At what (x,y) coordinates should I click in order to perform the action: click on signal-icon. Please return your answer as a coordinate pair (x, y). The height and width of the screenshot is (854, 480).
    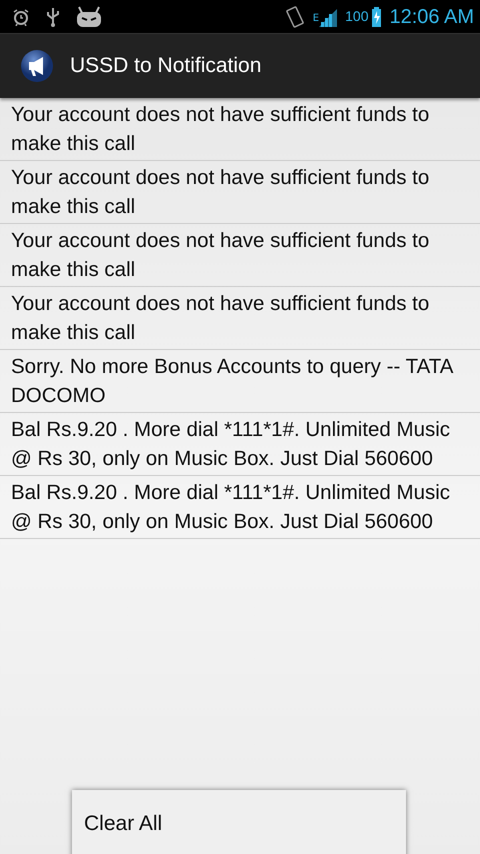
    Looking at the image, I should click on (328, 16).